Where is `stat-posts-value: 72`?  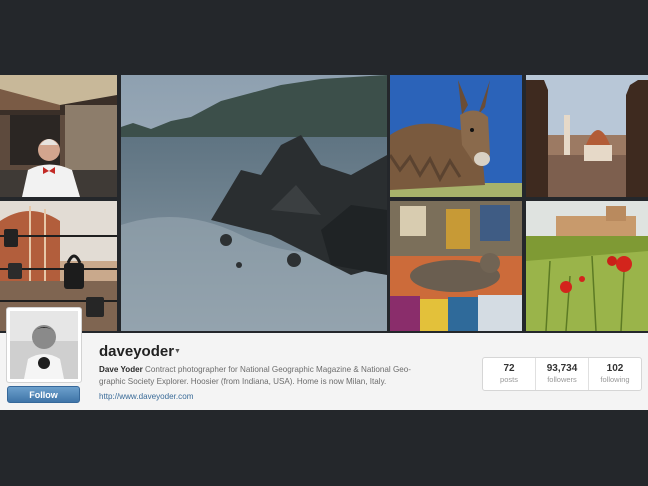 stat-posts-value: 72 is located at coordinates (509, 368).